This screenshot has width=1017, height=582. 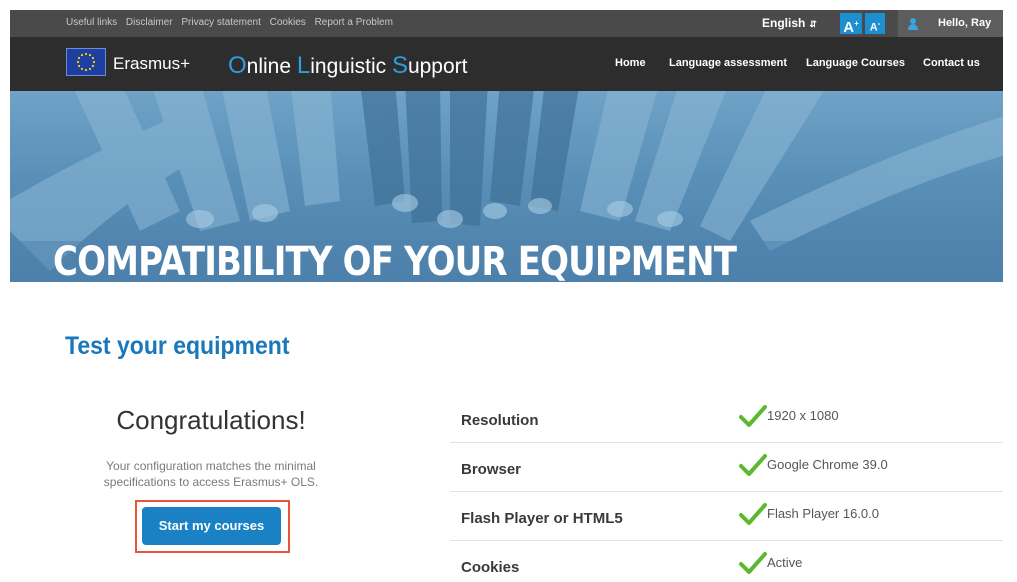 I want to click on link-disclaimer: Disclaimer, so click(x=149, y=22).